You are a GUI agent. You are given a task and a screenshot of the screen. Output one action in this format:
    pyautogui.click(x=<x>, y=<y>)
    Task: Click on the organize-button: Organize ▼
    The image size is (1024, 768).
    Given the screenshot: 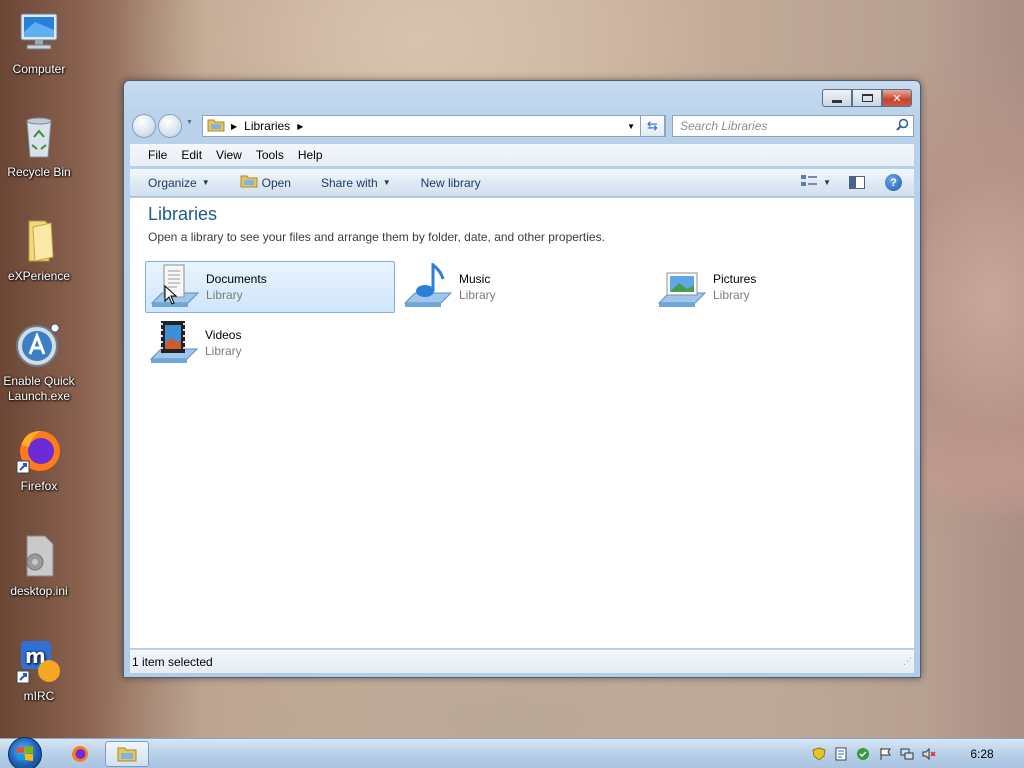 What is the action you would take?
    pyautogui.click(x=179, y=183)
    